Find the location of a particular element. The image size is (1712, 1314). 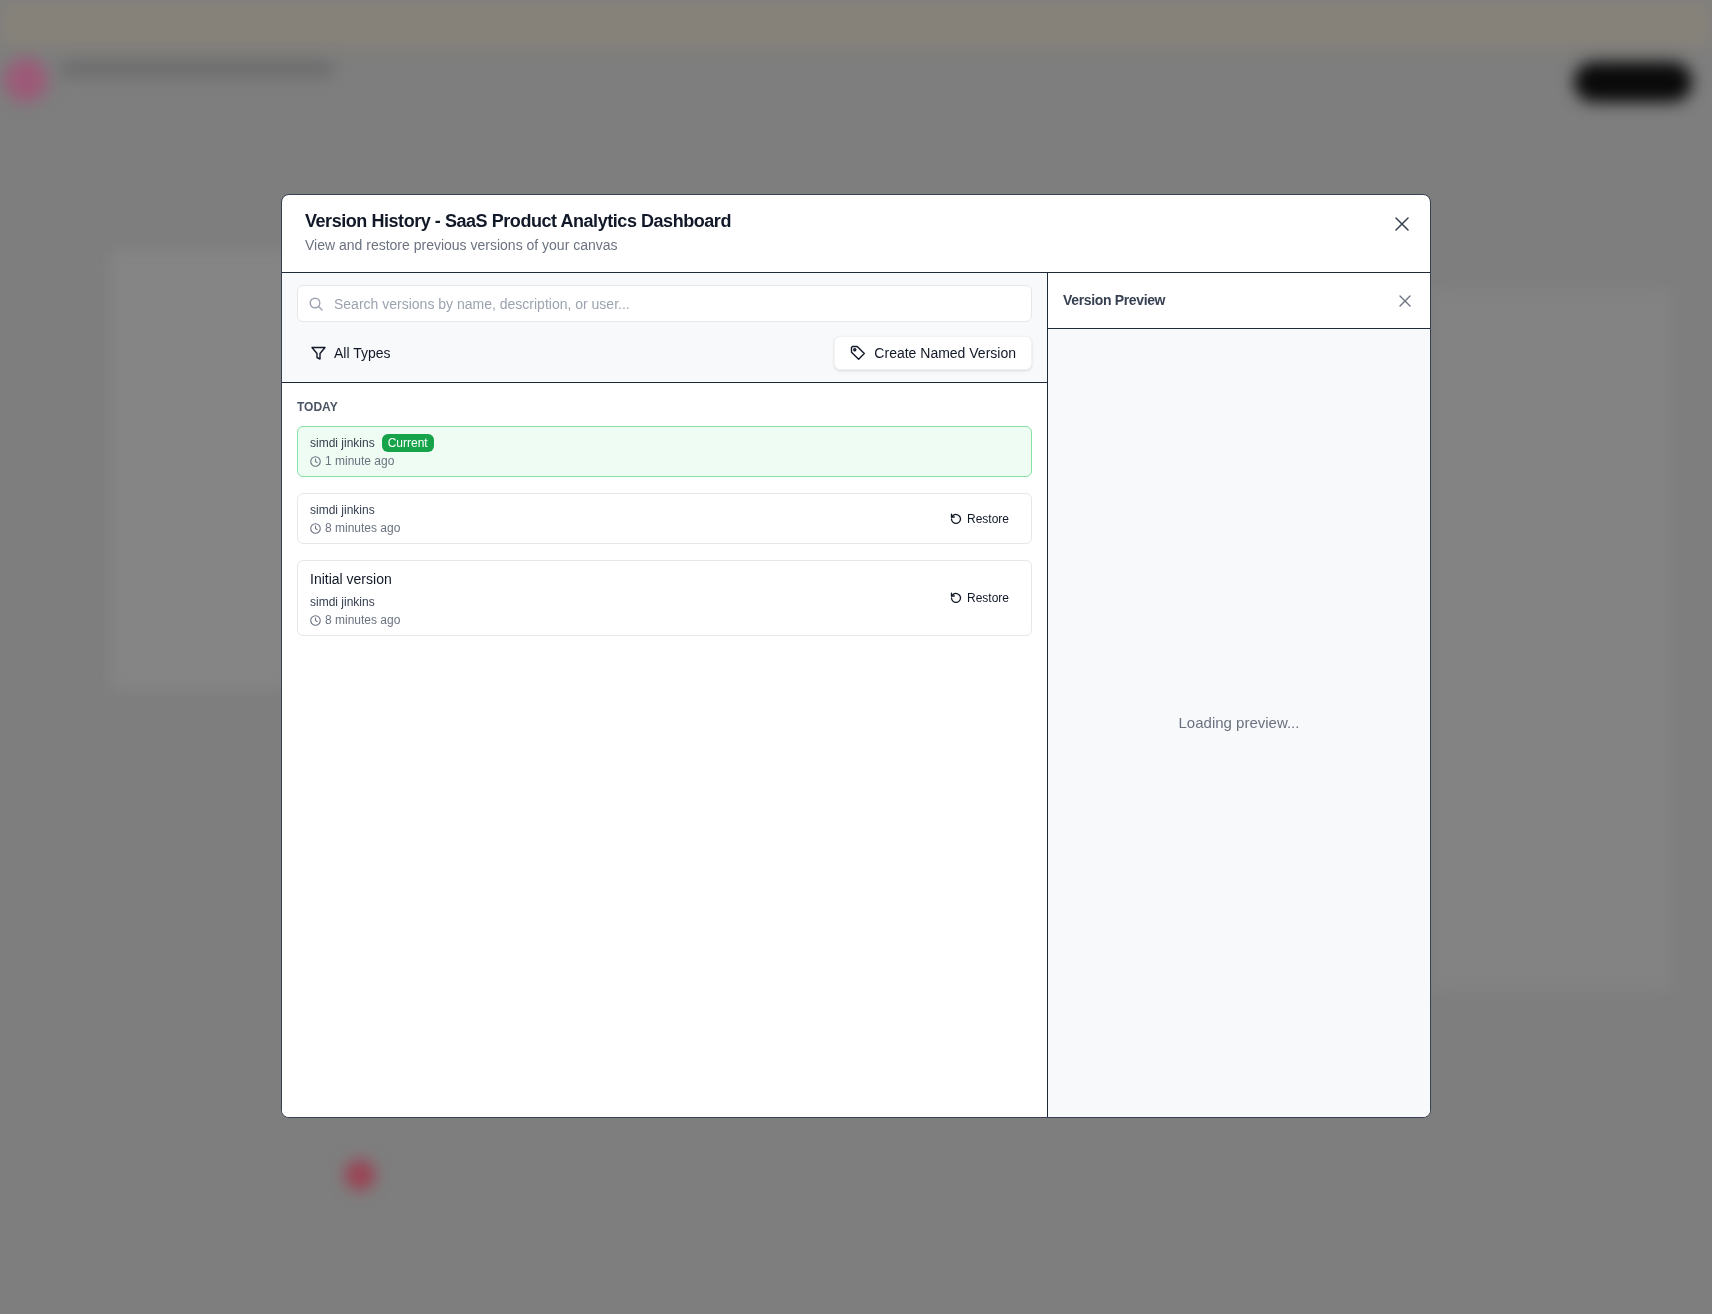

current-badge: Current is located at coordinates (407, 443).